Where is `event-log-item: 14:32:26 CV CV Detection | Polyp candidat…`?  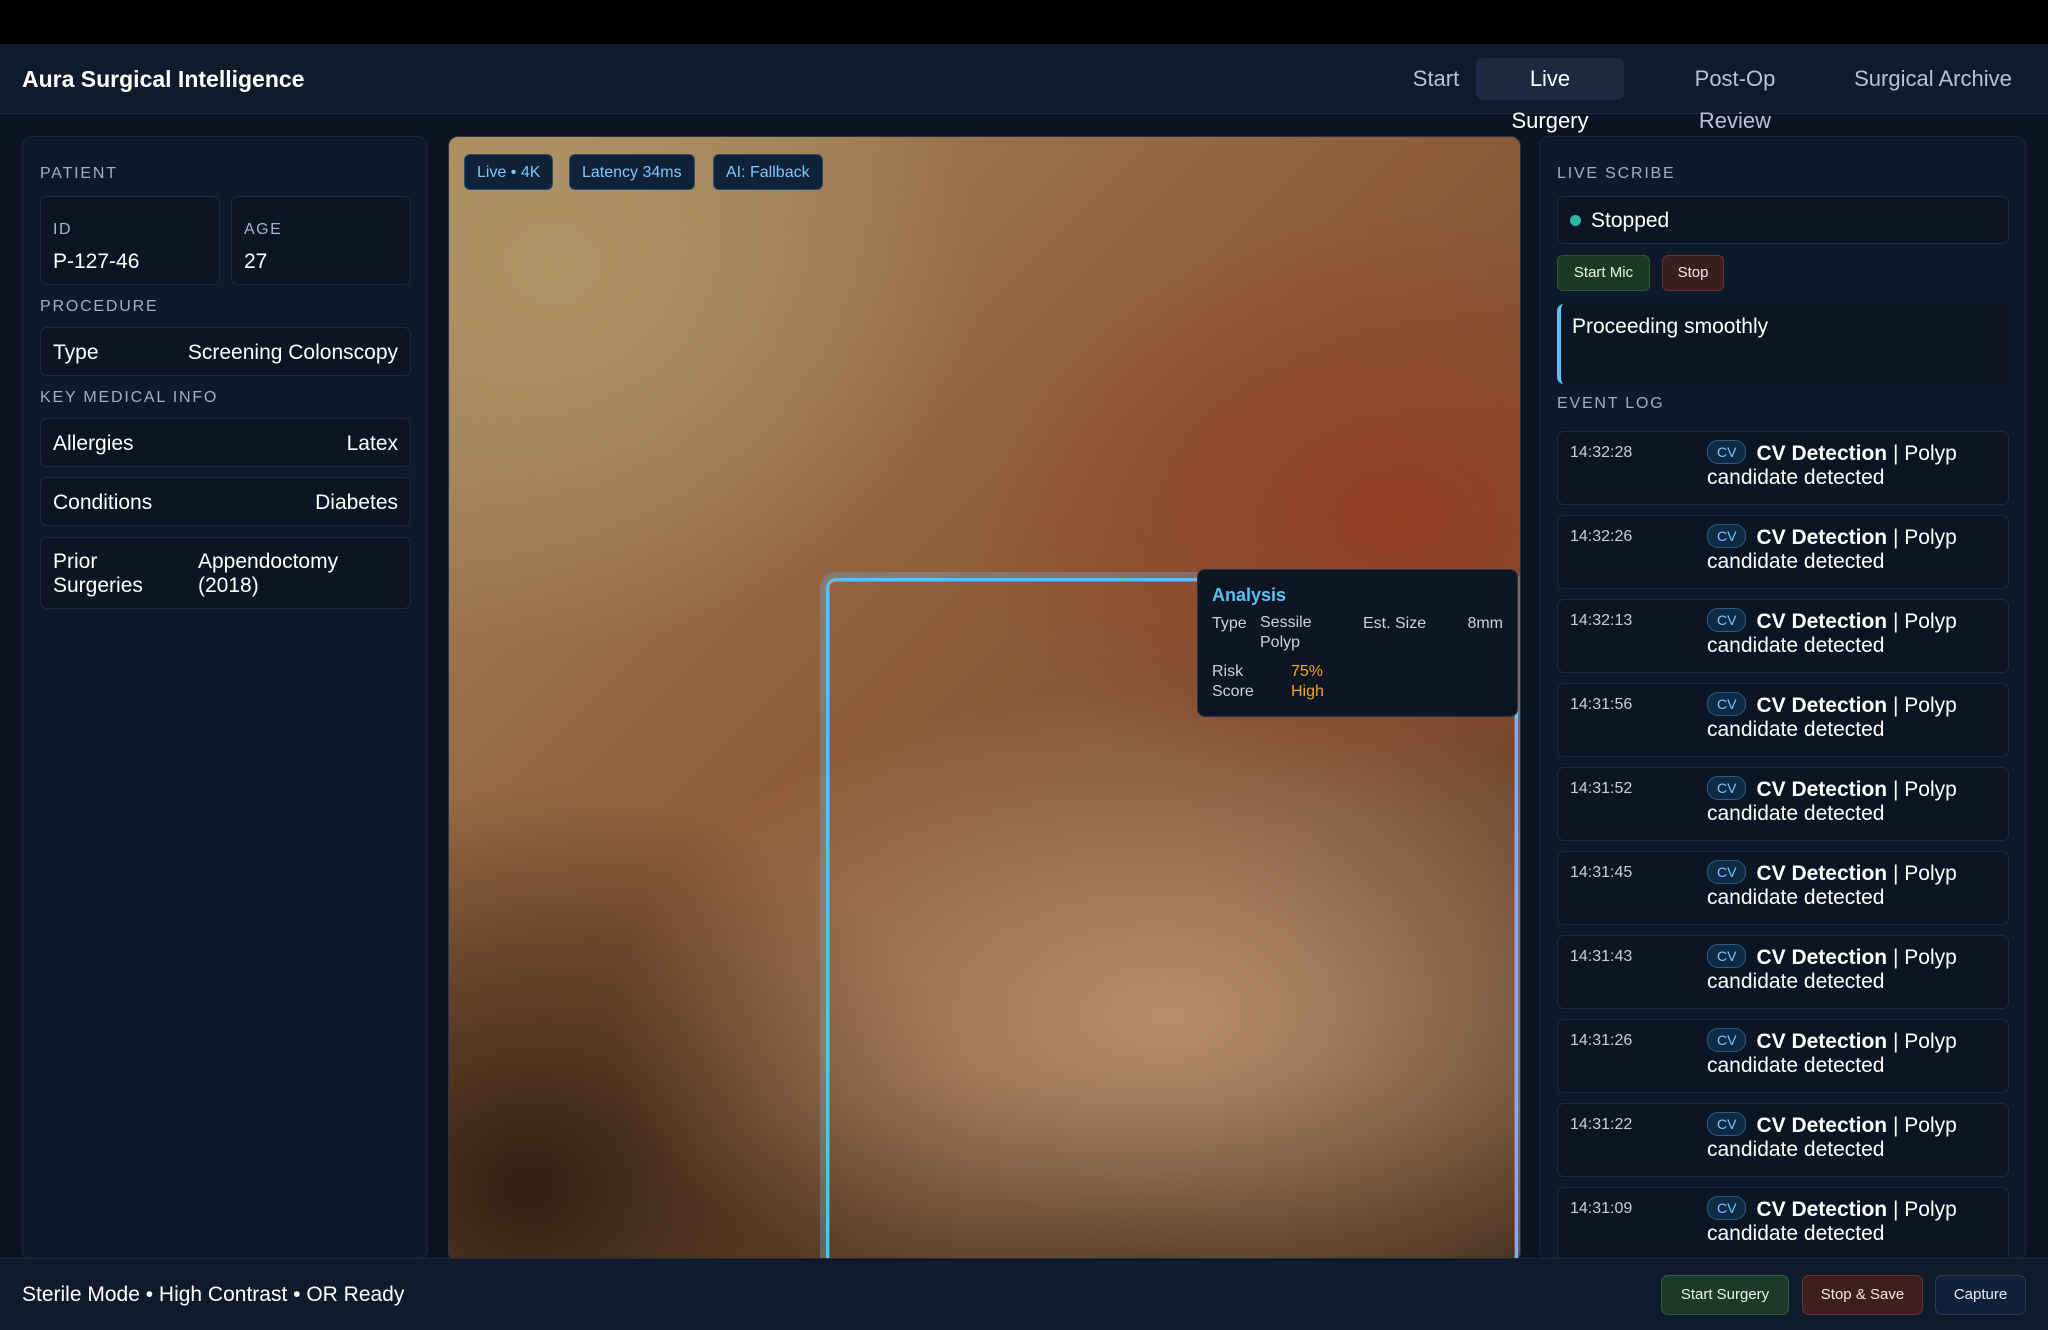 event-log-item: 14:32:26 CV CV Detection | Polyp candidat… is located at coordinates (1783, 552).